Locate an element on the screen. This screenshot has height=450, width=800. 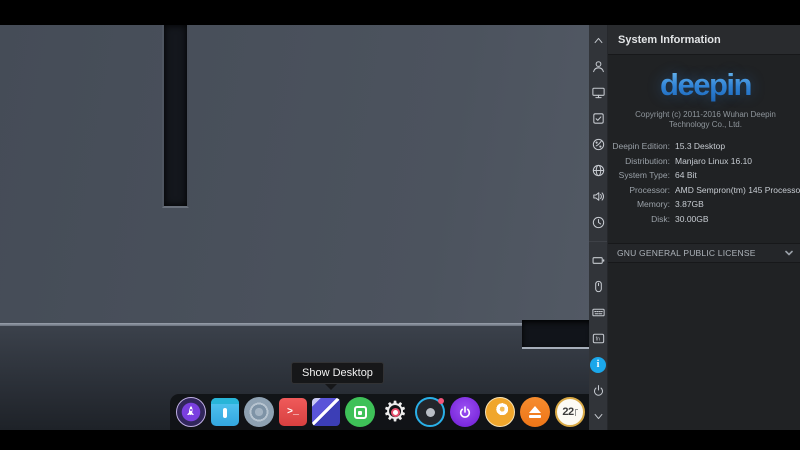
license-label: GNU GENERAL PUBLIC LICENSE is located at coordinates (686, 253).